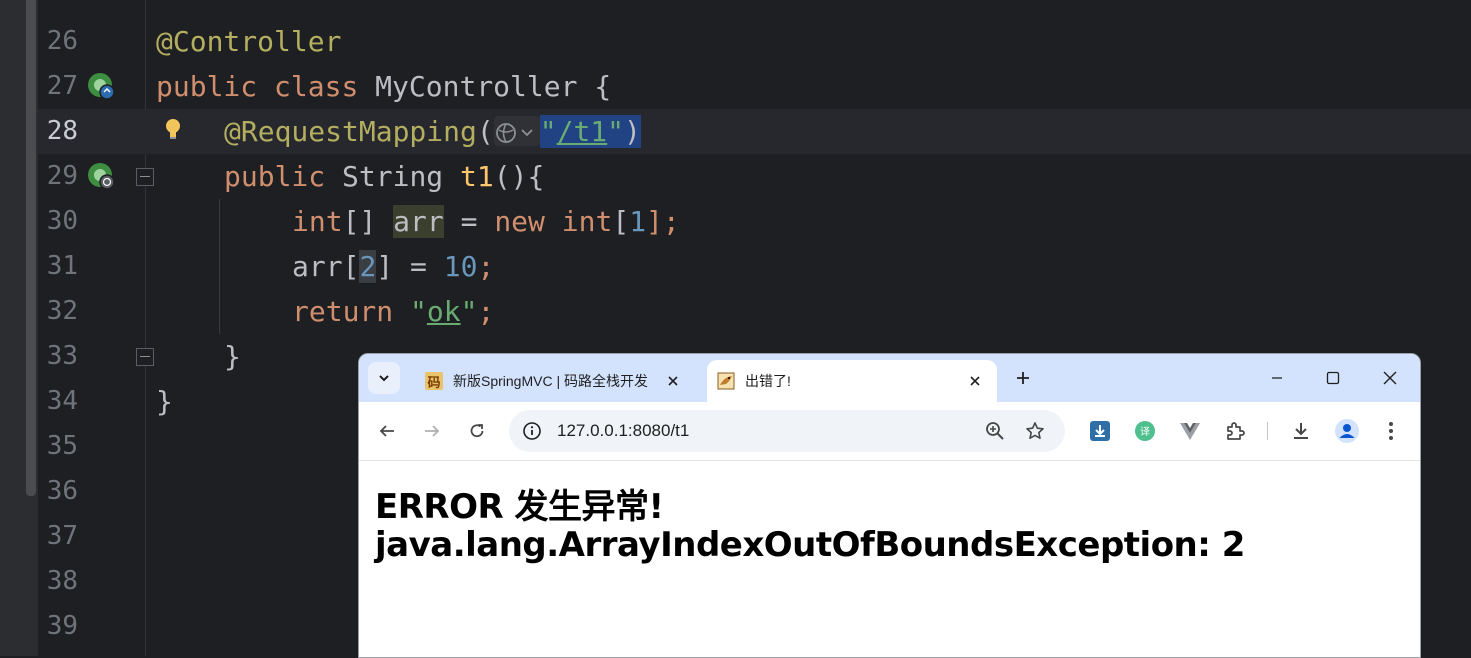 This screenshot has height=658, width=1471. Describe the element at coordinates (638, 221) in the screenshot. I see `number: 1` at that location.